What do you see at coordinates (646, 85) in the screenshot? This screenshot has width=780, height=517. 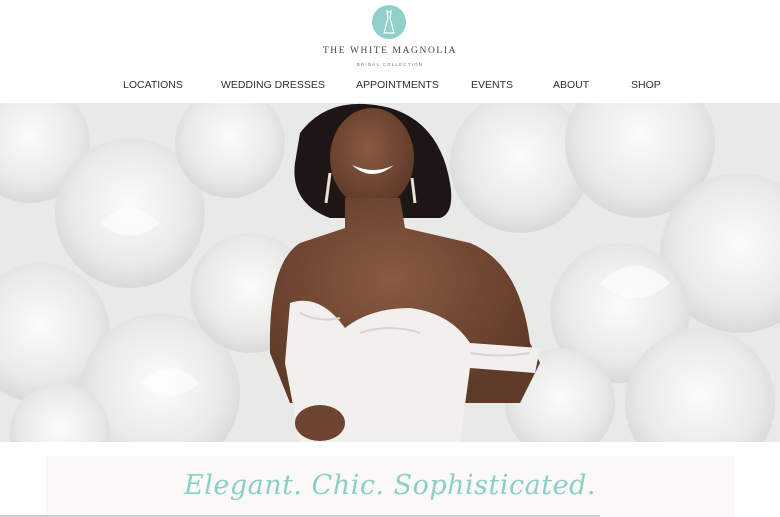 I see `nav-item-shop: SHOP` at bounding box center [646, 85].